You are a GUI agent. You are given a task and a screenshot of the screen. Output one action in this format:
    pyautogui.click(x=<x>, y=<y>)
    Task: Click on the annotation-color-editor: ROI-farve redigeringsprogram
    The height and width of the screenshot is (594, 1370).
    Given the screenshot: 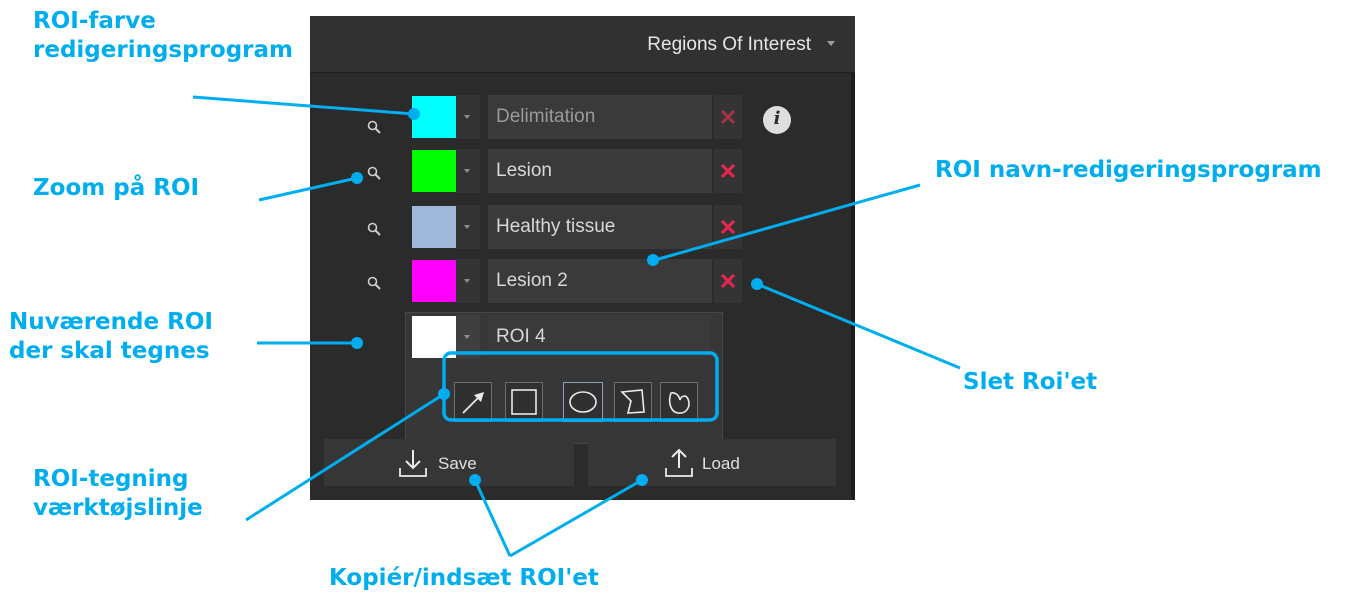 What is the action you would take?
    pyautogui.click(x=163, y=36)
    